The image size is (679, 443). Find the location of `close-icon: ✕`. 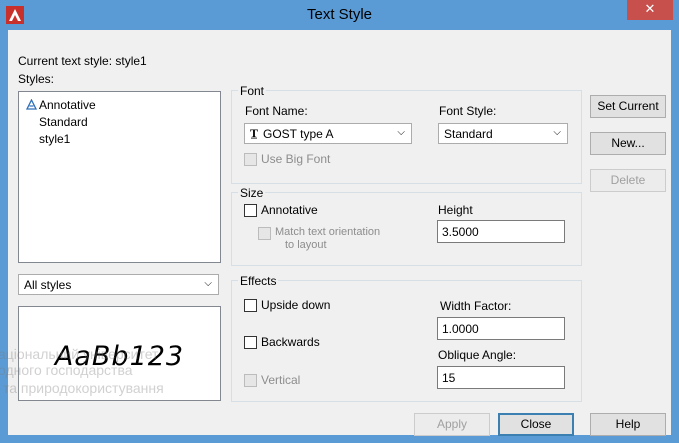

close-icon: ✕ is located at coordinates (650, 9).